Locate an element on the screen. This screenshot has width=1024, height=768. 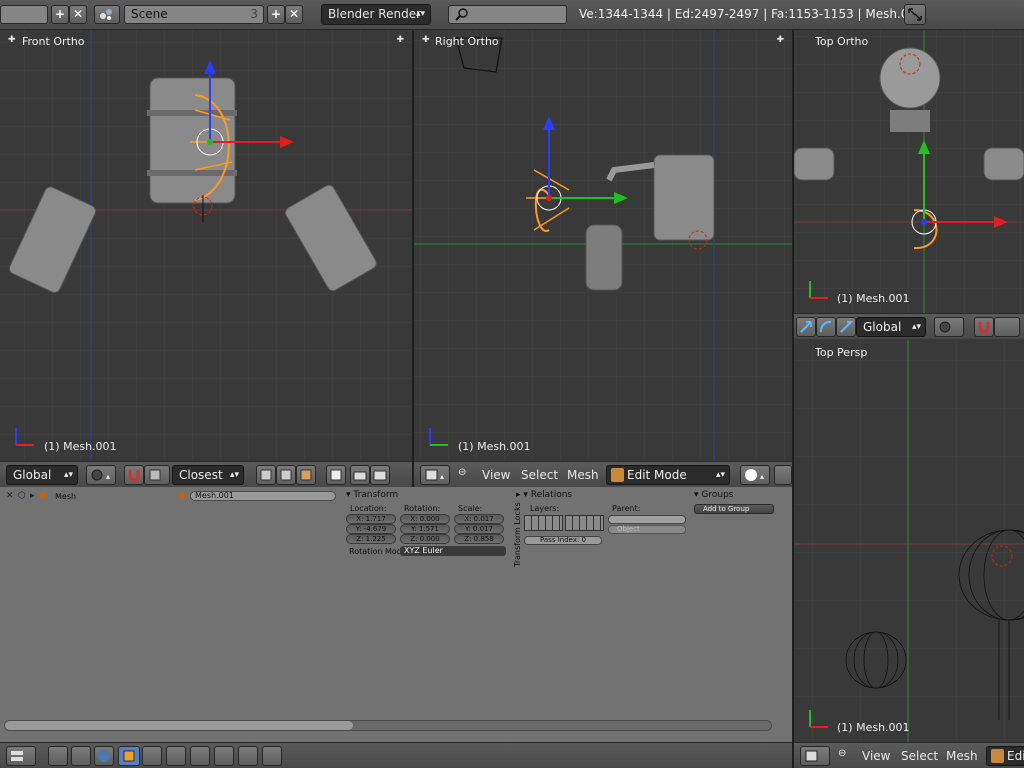
object-tab-icon is located at coordinates (129, 756).